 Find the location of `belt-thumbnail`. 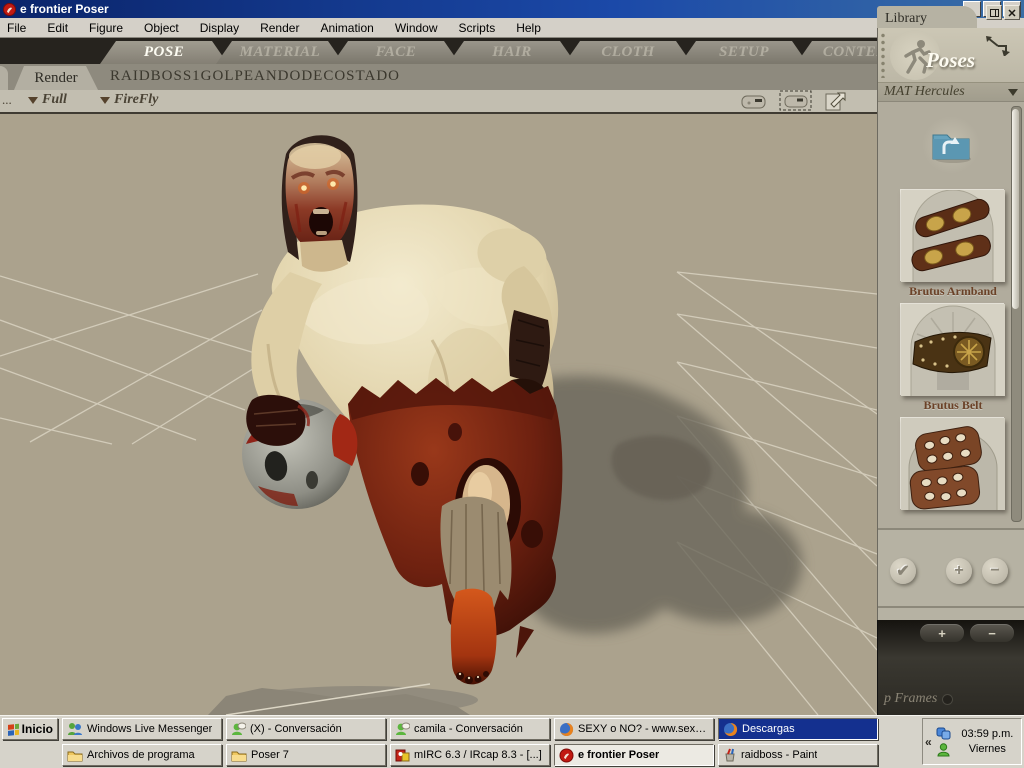

belt-thumbnail is located at coordinates (953, 350).